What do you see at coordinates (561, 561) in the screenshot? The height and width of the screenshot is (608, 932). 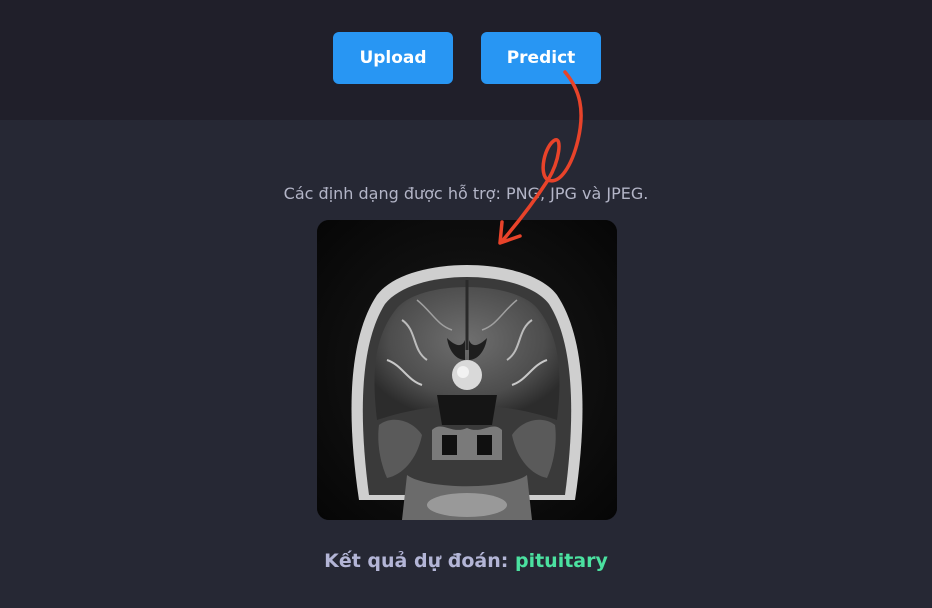 I see `prediction-result-value: pituitary` at bounding box center [561, 561].